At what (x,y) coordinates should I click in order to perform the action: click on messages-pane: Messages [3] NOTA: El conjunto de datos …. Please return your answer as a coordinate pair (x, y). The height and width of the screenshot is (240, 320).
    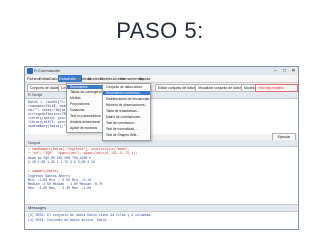
    Looking at the image, I should click on (161, 216).